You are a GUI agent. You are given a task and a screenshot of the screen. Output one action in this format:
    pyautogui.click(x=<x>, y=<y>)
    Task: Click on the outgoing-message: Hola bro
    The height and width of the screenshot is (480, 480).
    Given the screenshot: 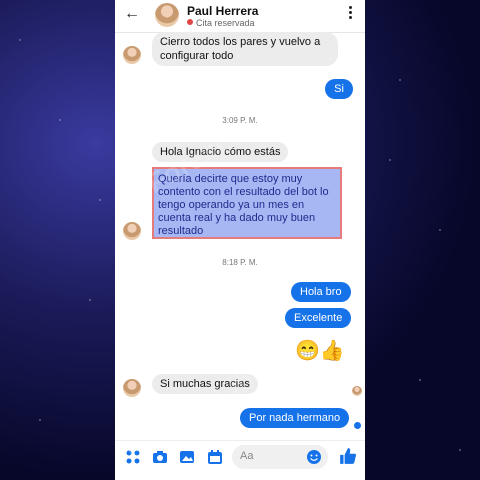 What is the action you would take?
    pyautogui.click(x=321, y=292)
    